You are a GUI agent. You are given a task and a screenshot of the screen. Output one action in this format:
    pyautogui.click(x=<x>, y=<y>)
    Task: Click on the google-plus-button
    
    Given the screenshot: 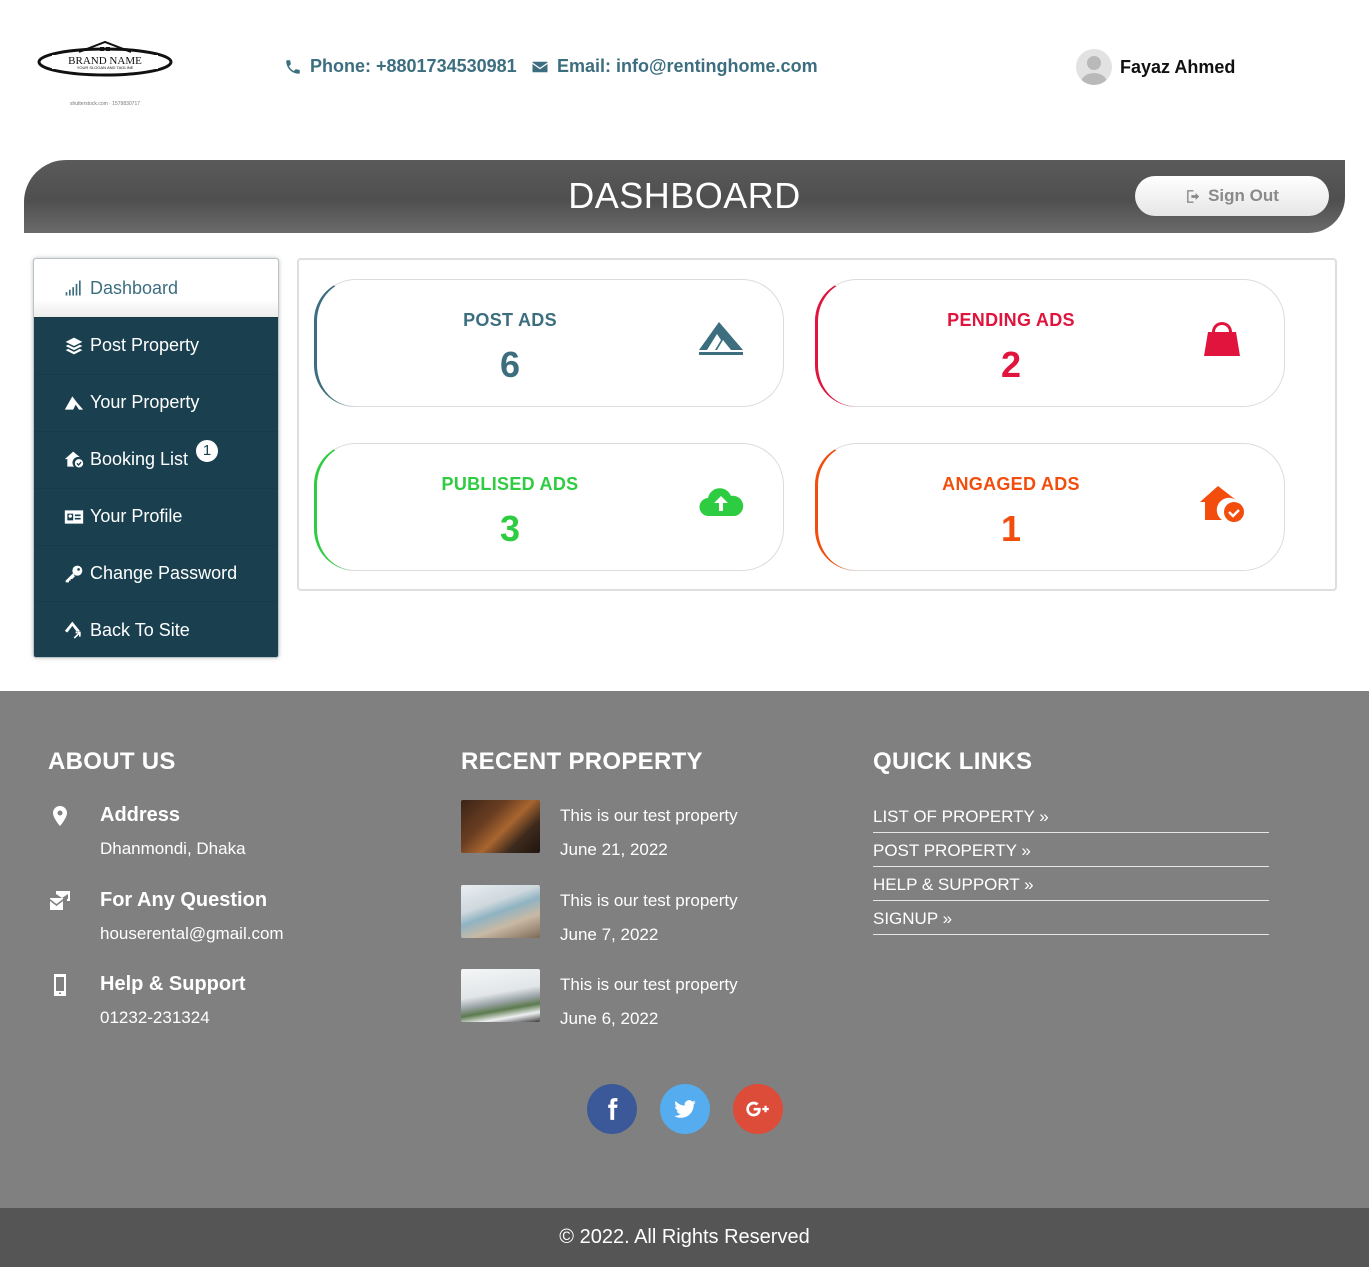 What is the action you would take?
    pyautogui.click(x=758, y=1109)
    